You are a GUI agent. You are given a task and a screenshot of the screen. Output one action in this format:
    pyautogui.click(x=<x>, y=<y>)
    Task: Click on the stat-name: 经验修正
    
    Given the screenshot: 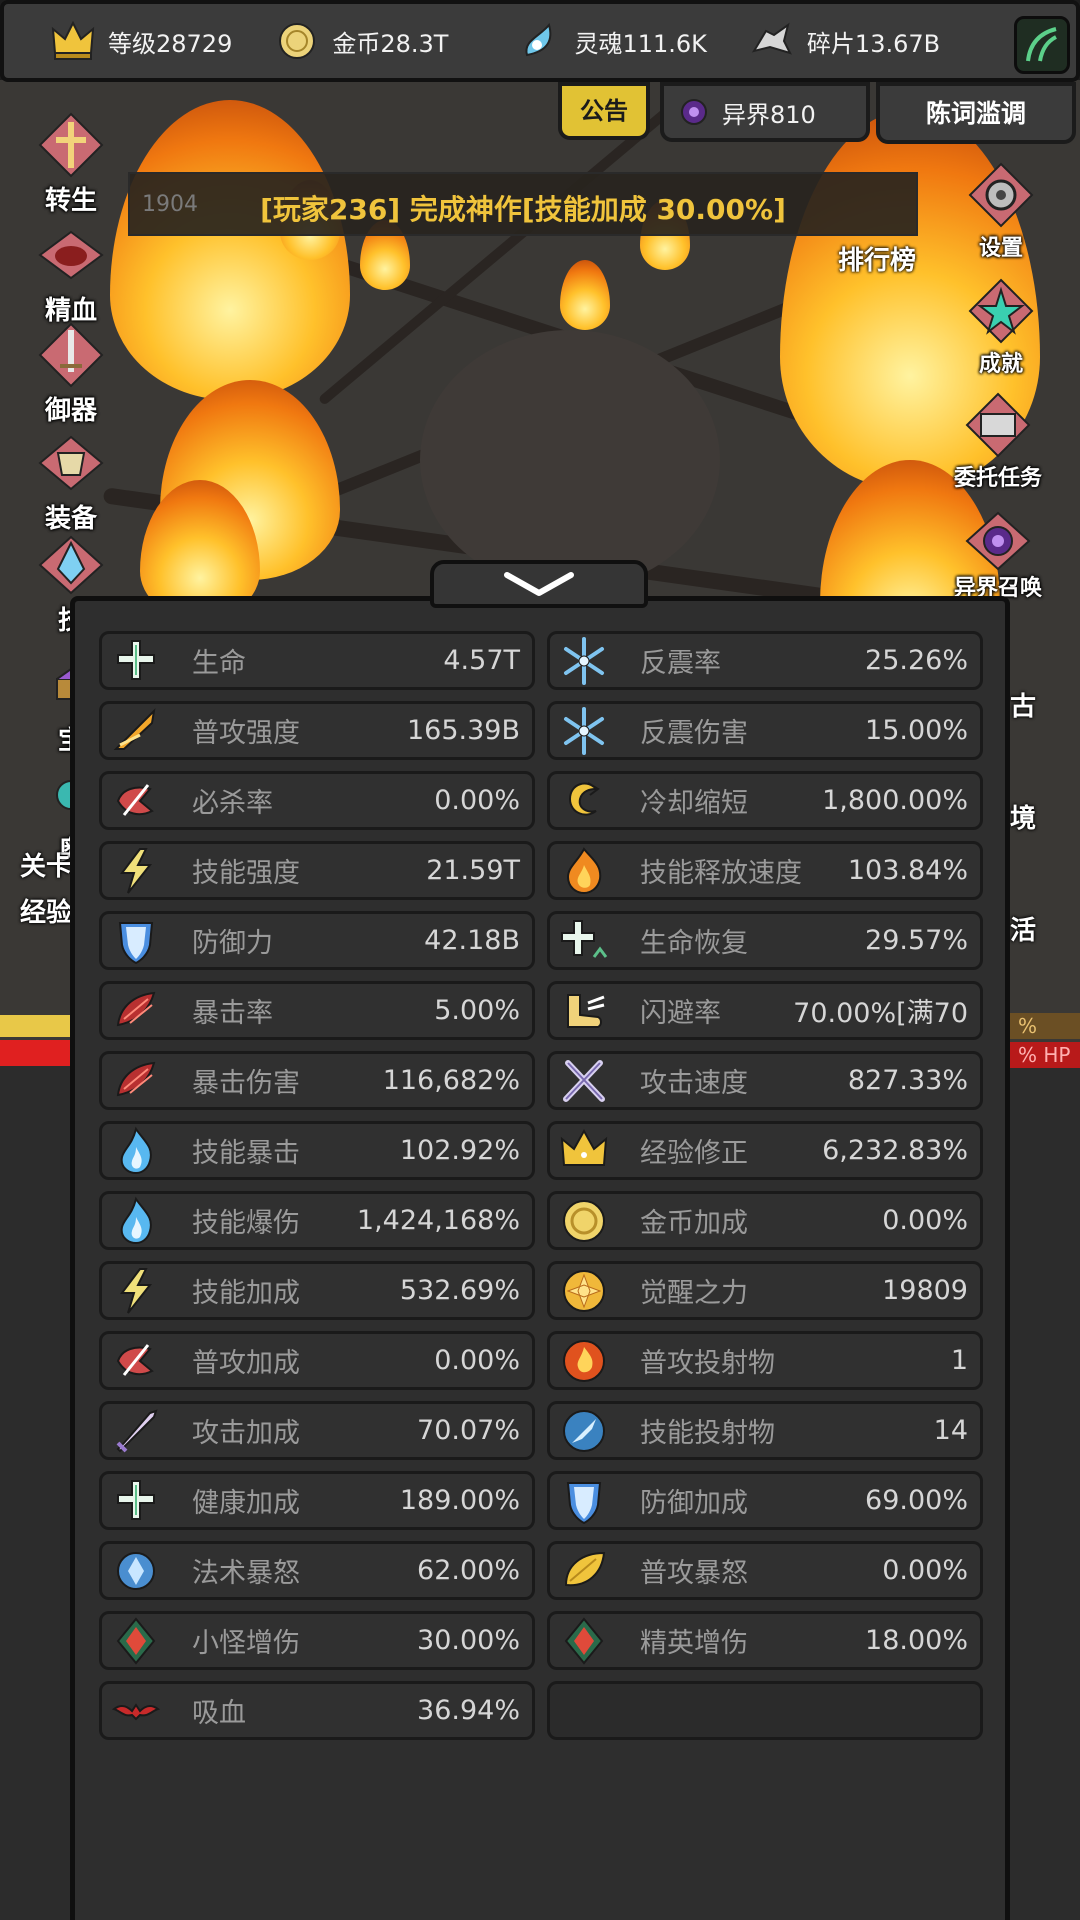 What is the action you would take?
    pyautogui.click(x=694, y=1153)
    